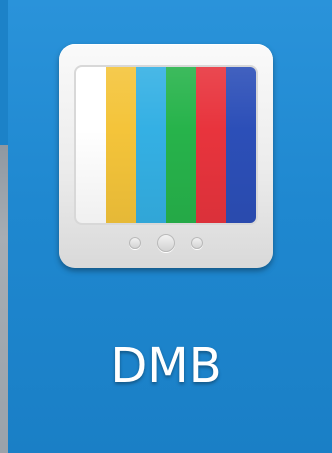  Describe the element at coordinates (211, 145) in the screenshot. I see `color-bar-red` at that location.